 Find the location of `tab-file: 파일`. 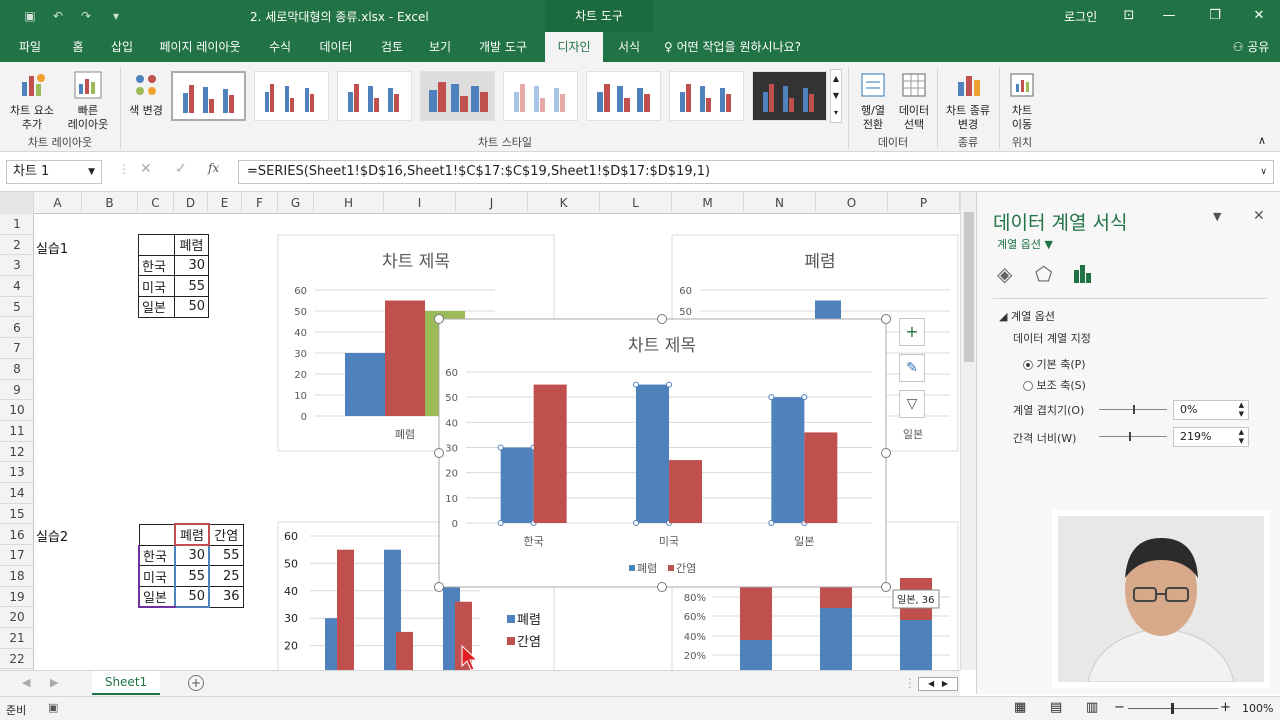

tab-file: 파일 is located at coordinates (30, 47).